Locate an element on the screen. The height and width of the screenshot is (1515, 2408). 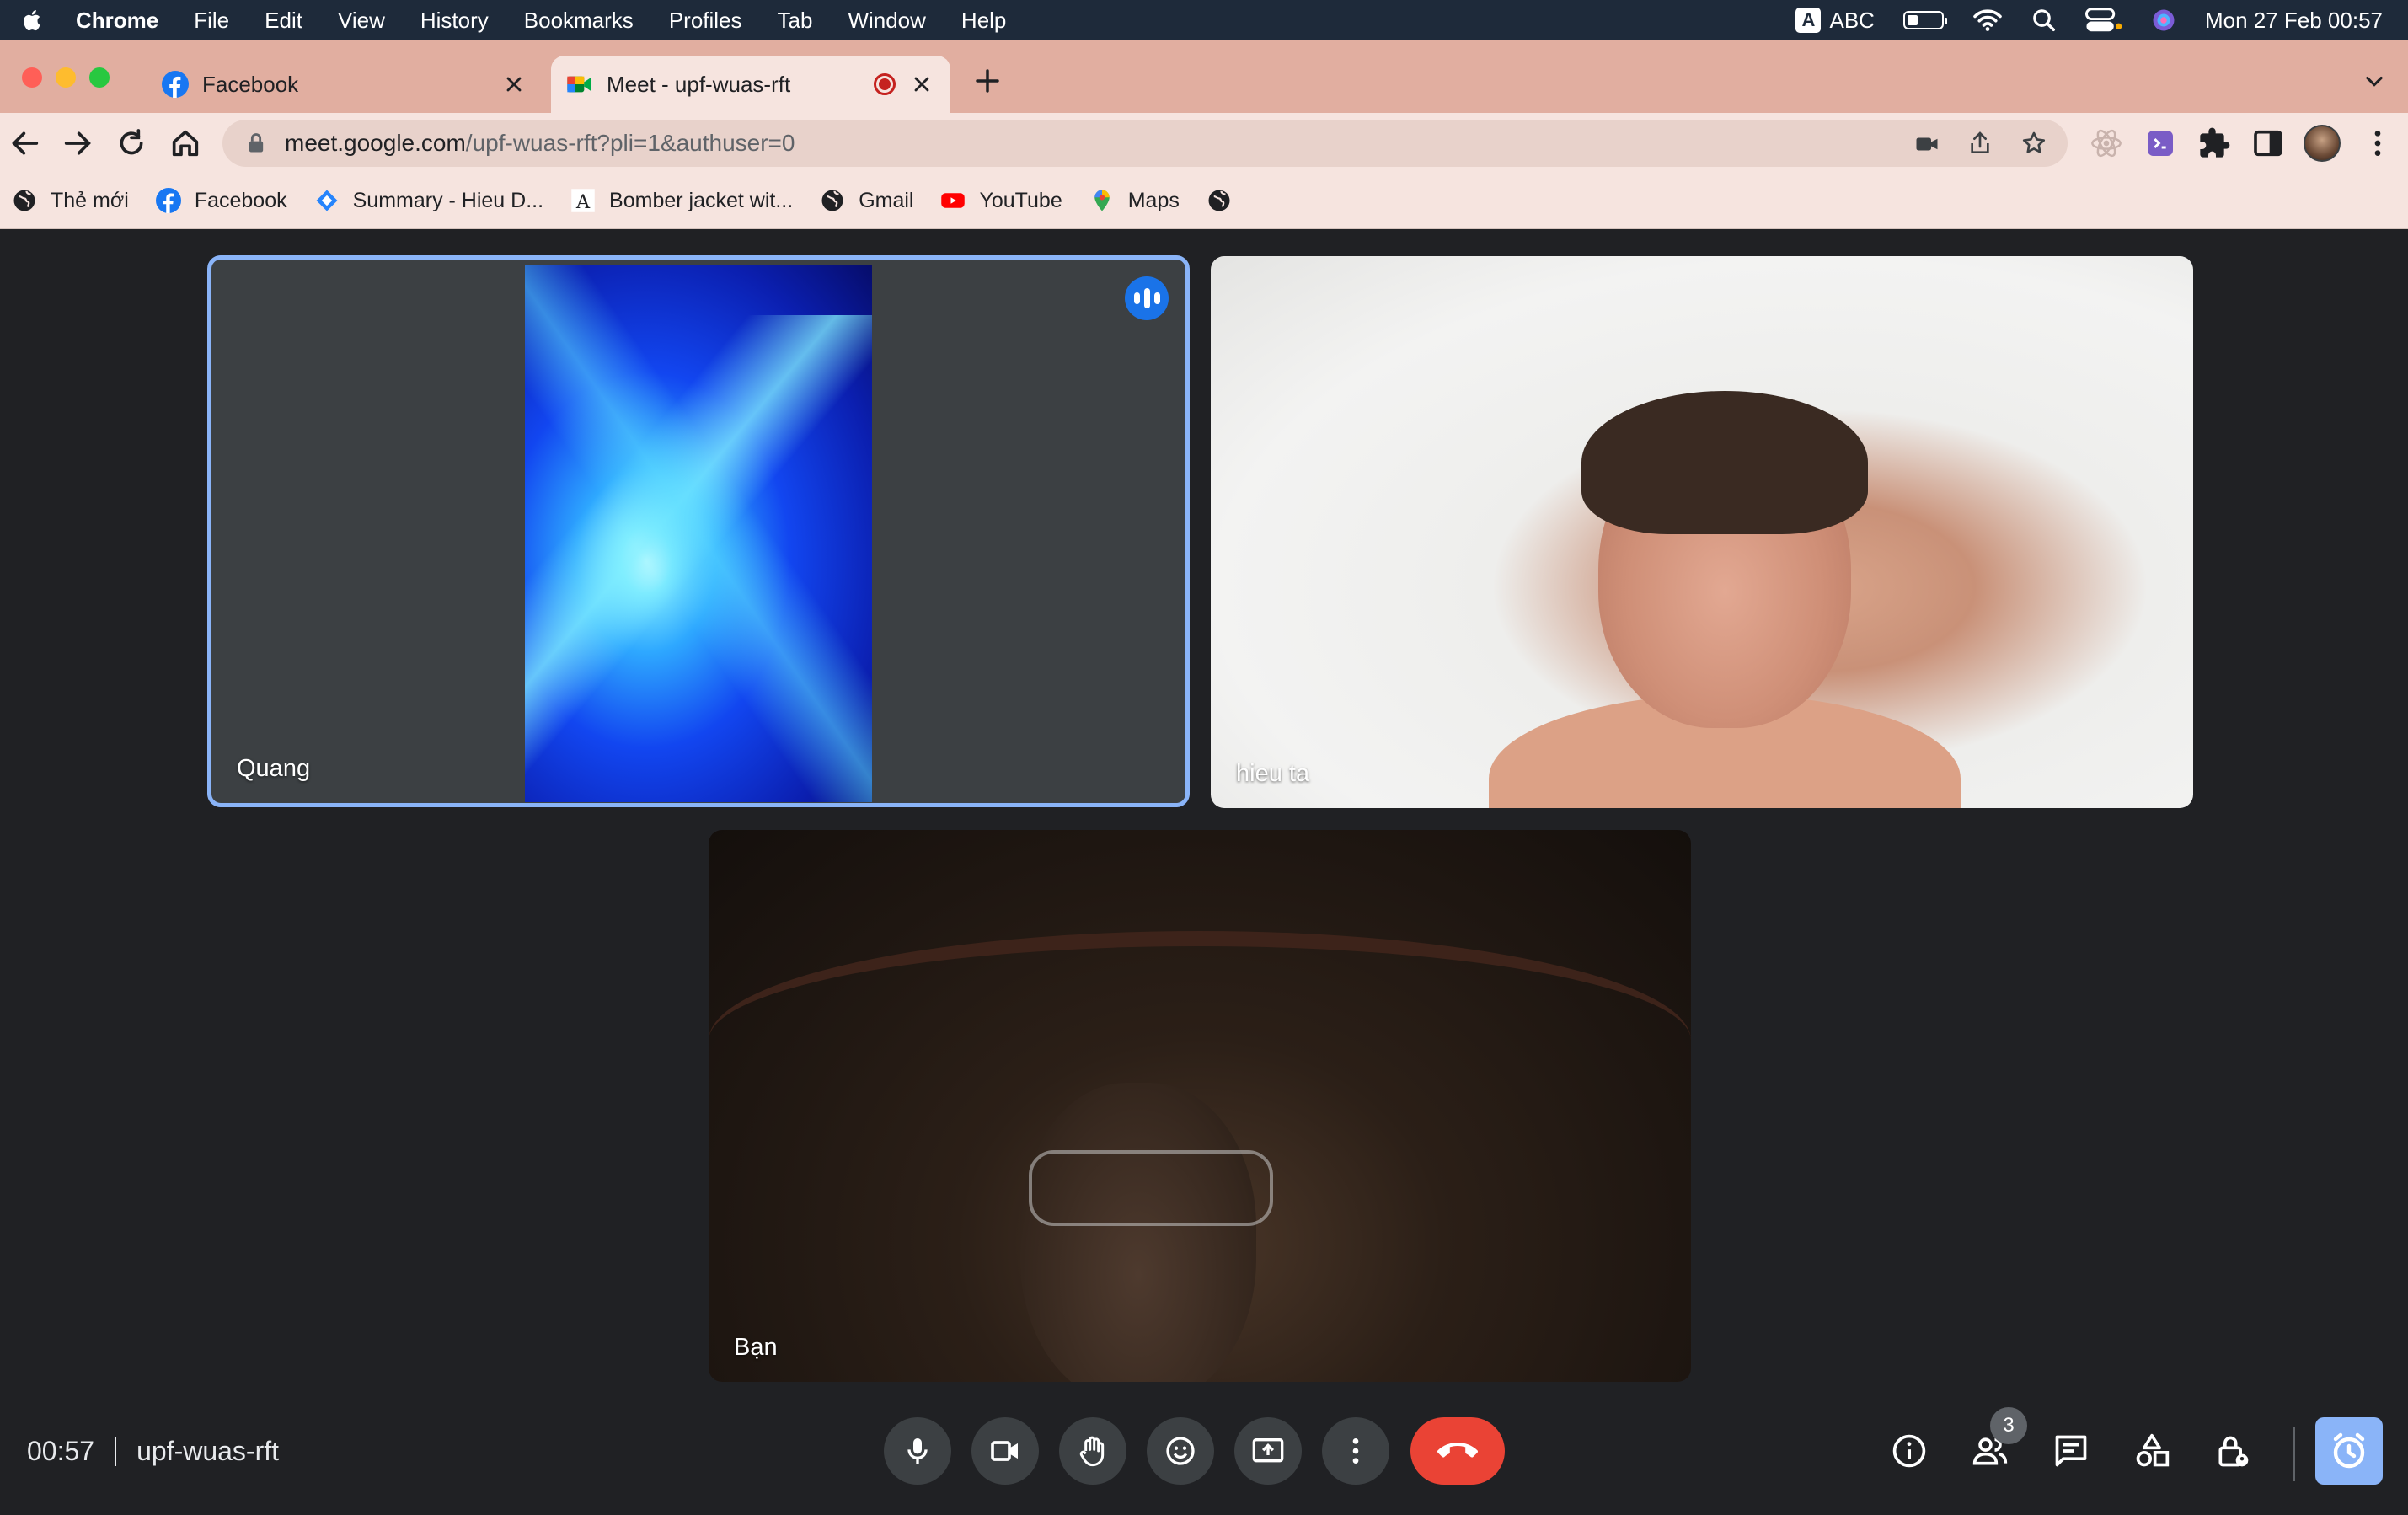
side-panel-icon is located at coordinates (2268, 143).